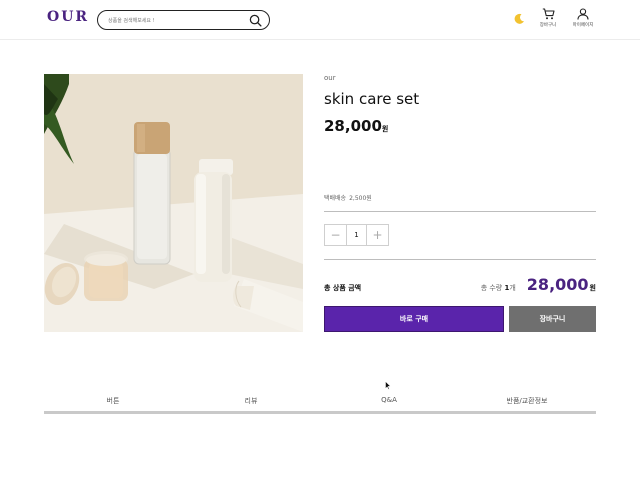 Image resolution: width=640 pixels, height=498 pixels. Describe the element at coordinates (372, 99) in the screenshot. I see `product-title: skin care set` at that location.